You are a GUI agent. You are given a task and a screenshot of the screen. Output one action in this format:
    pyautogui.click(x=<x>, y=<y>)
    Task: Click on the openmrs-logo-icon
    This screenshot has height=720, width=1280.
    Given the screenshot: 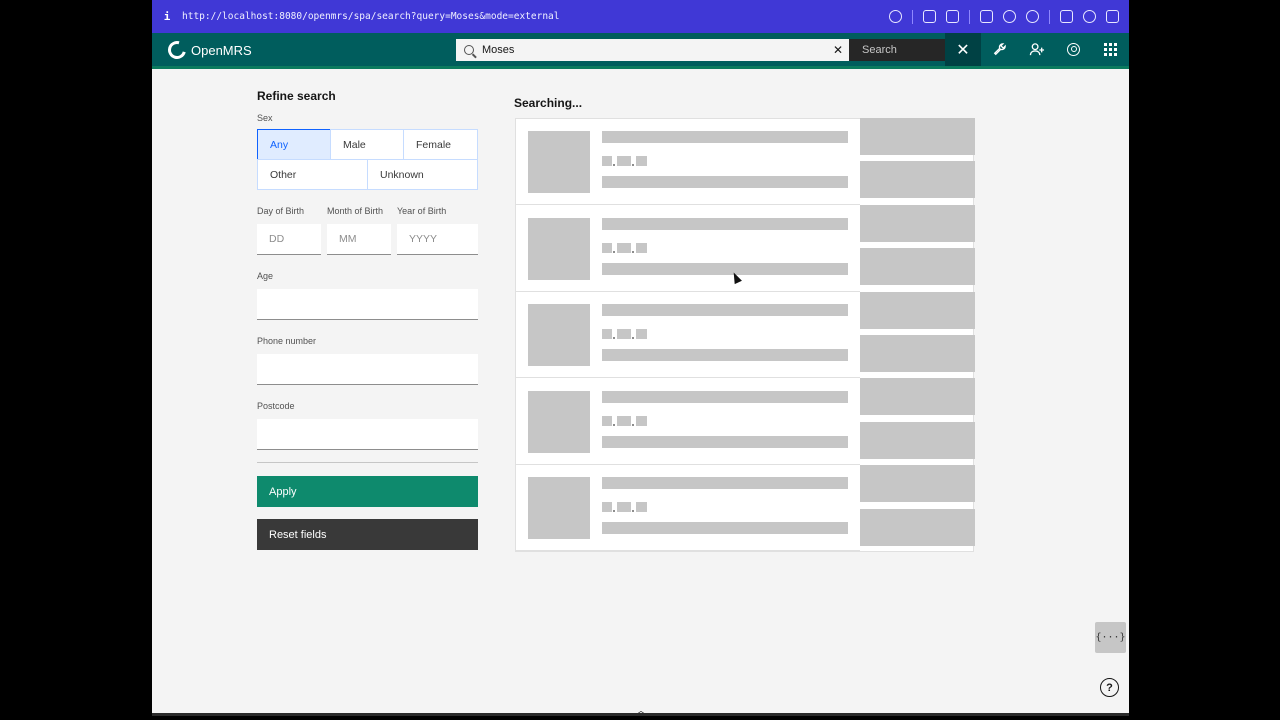 What is the action you would take?
    pyautogui.click(x=177, y=50)
    